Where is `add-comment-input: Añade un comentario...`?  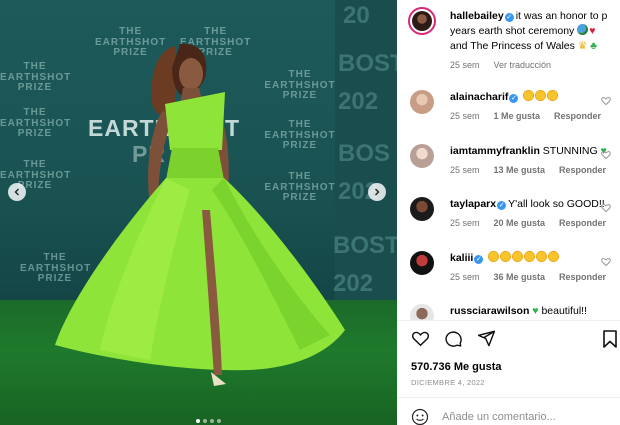
add-comment-input: Añade un comentario... is located at coordinates (499, 417).